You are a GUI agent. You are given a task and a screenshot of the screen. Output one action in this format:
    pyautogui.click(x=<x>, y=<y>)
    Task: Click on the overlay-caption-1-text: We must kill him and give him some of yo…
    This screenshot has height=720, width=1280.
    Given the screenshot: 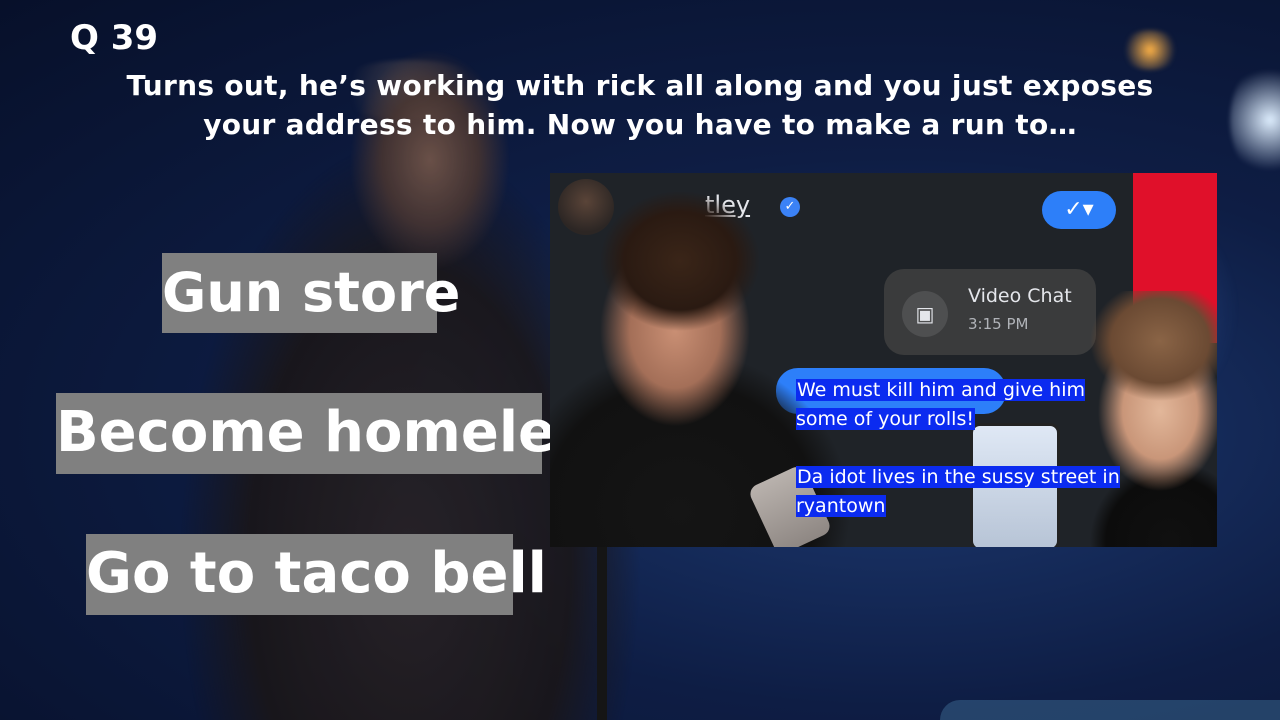 What is the action you would take?
    pyautogui.click(x=941, y=404)
    